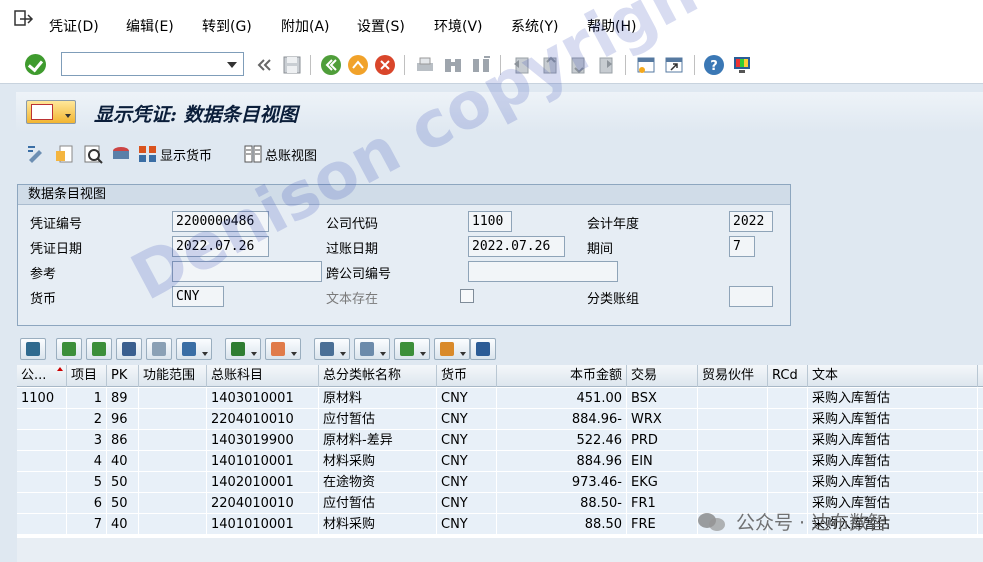 The width and height of the screenshot is (983, 562). What do you see at coordinates (674, 65) in the screenshot?
I see `create-shortcut-icon` at bounding box center [674, 65].